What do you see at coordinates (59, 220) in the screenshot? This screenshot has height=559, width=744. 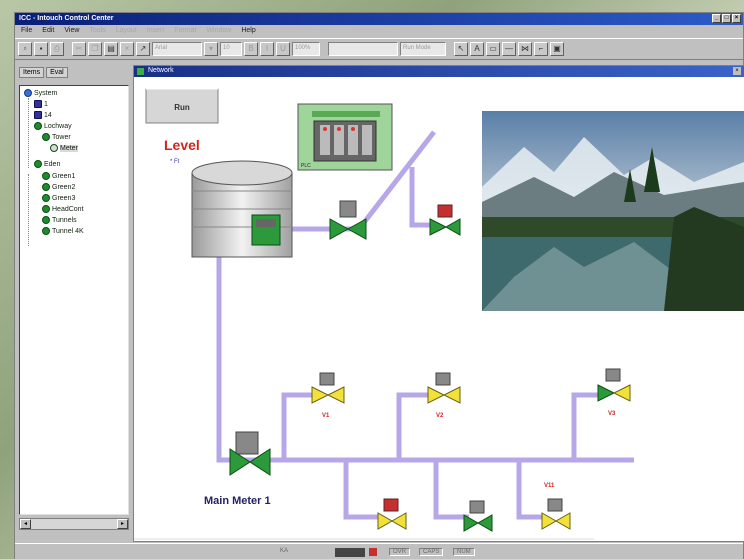 I see `tree-item-tunnels: Tunnels` at bounding box center [59, 220].